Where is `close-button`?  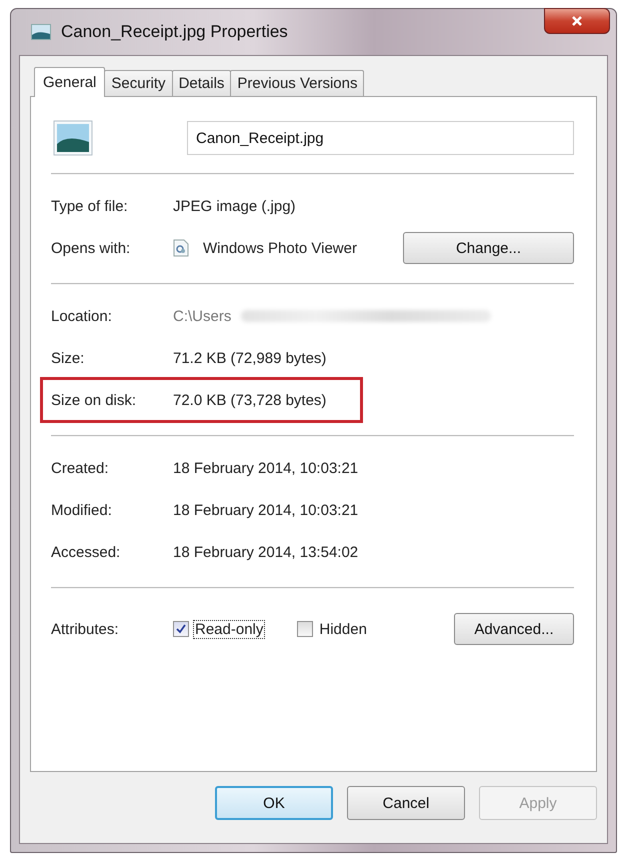
close-button is located at coordinates (577, 21).